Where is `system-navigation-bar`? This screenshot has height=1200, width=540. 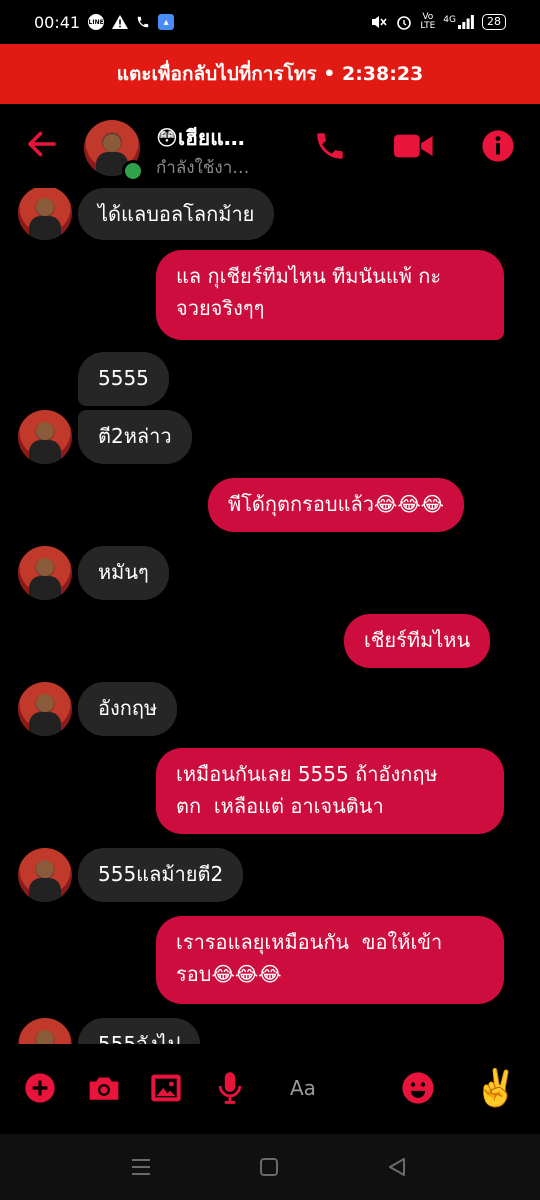
system-navigation-bar is located at coordinates (270, 1167).